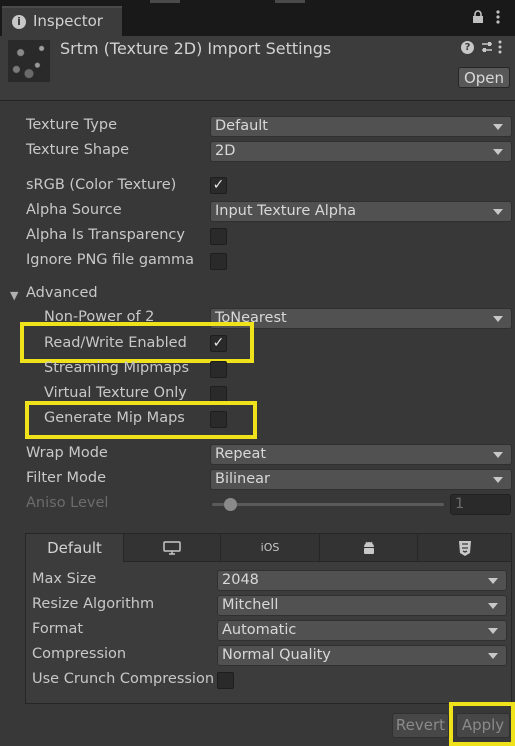 The width and height of the screenshot is (515, 746). I want to click on max-size-dropdown: 2048, so click(362, 580).